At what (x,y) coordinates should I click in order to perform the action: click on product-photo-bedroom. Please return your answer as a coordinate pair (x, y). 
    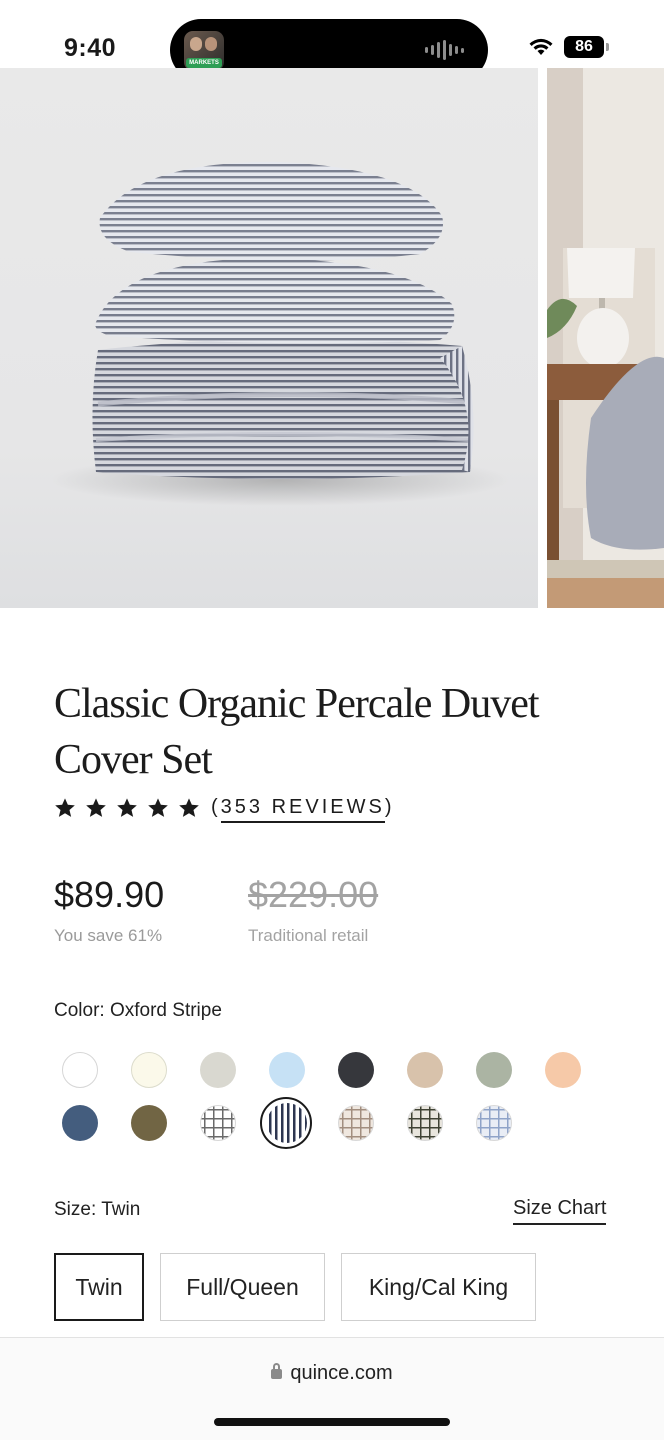
    Looking at the image, I should click on (605, 338).